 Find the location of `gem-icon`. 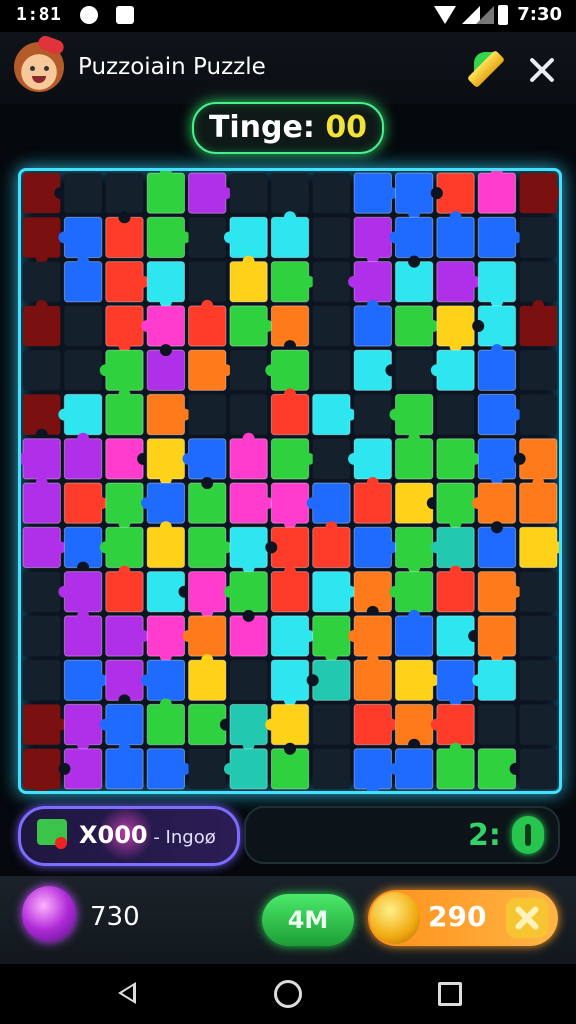

gem-icon is located at coordinates (49, 914).